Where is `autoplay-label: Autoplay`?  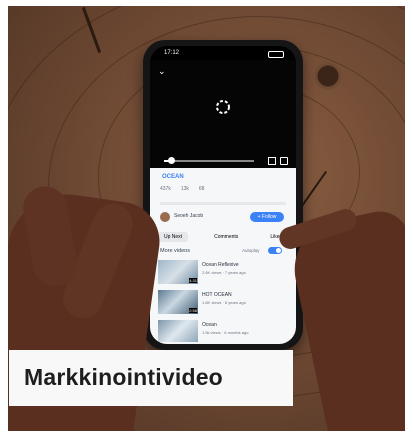
autoplay-label: Autoplay is located at coordinates (251, 250).